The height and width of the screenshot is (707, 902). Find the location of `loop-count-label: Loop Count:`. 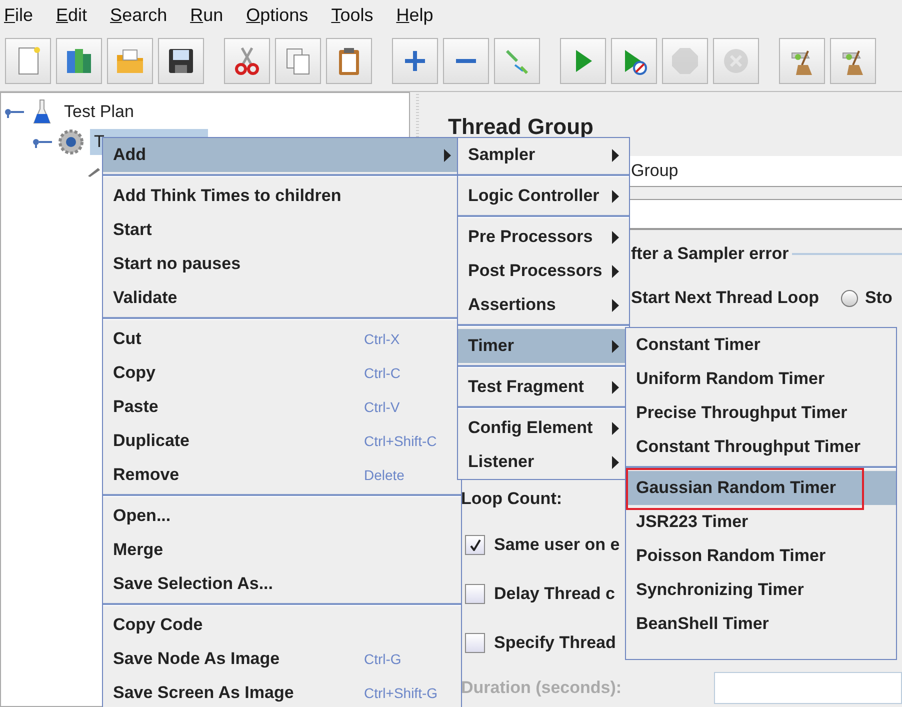

loop-count-label: Loop Count: is located at coordinates (511, 499).